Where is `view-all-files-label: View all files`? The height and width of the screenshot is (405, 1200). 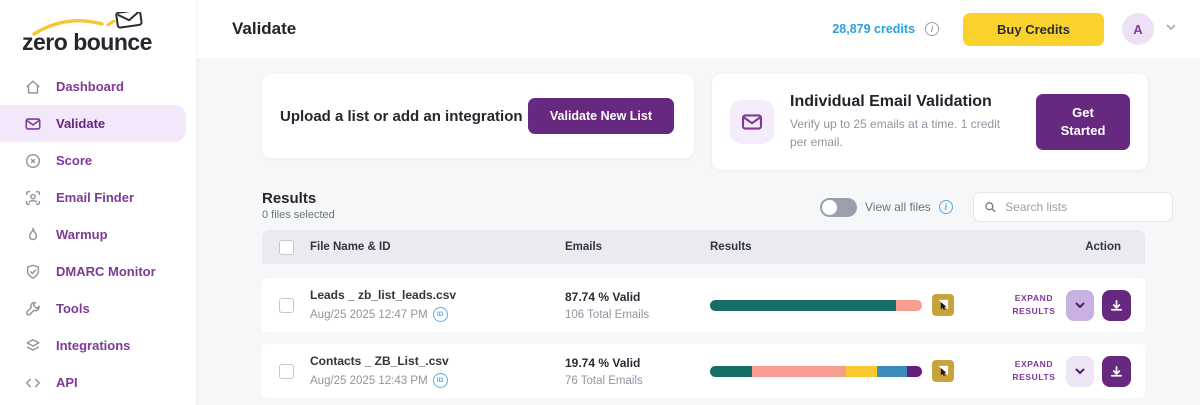
view-all-files-label: View all files is located at coordinates (898, 207).